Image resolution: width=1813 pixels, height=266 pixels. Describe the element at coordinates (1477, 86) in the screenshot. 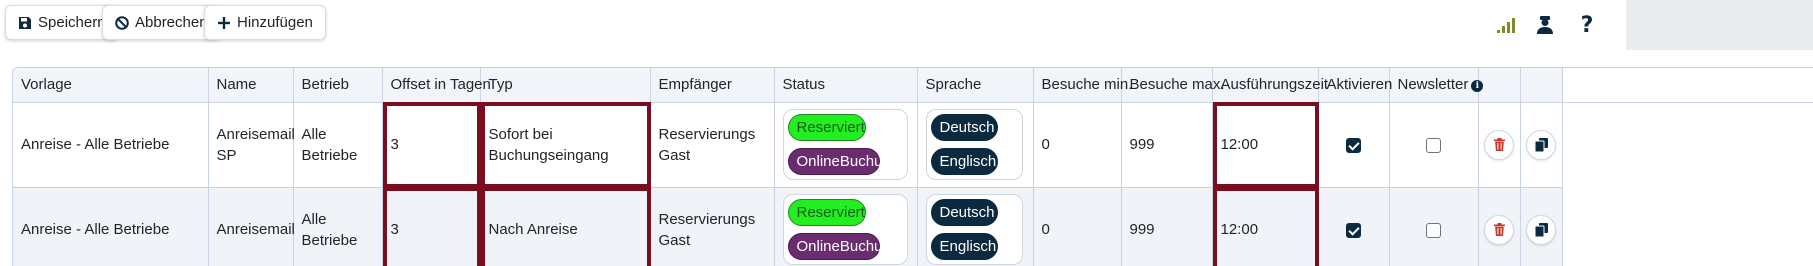

I see `info-icon: i` at that location.